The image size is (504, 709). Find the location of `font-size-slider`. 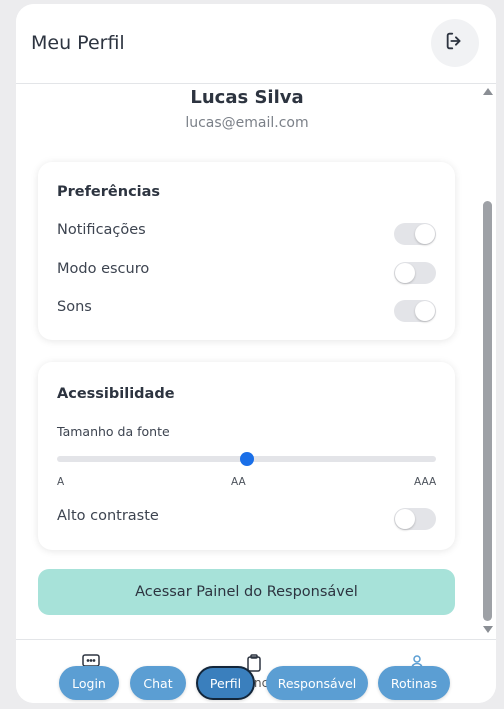

font-size-slider is located at coordinates (246, 459).